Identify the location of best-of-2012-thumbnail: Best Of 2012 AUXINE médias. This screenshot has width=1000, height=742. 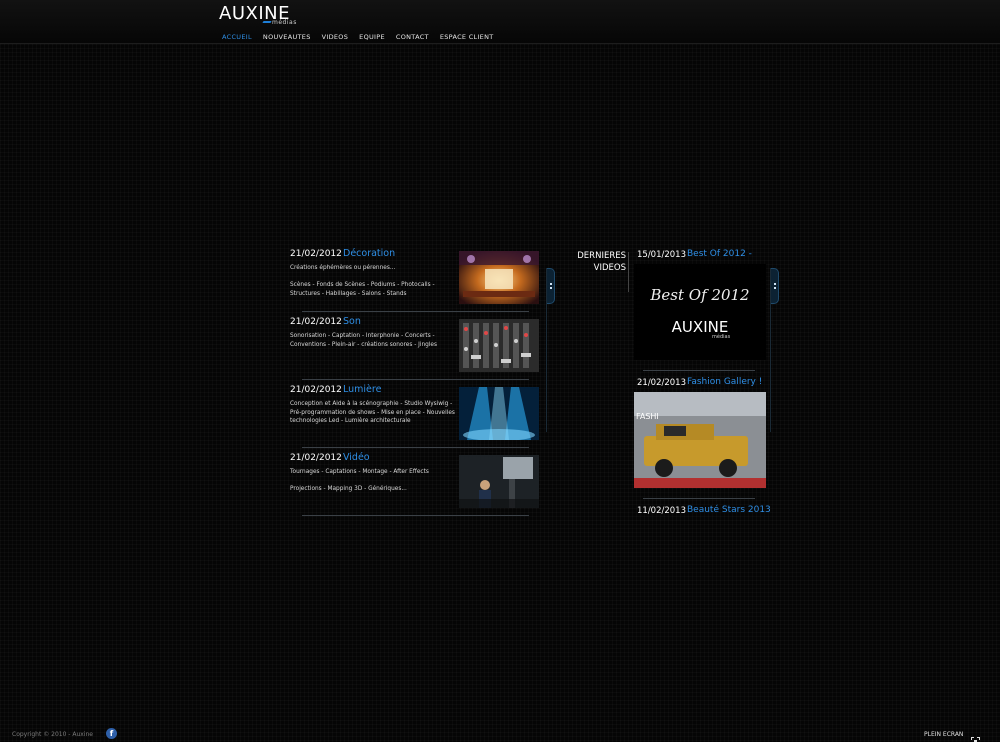
(700, 312).